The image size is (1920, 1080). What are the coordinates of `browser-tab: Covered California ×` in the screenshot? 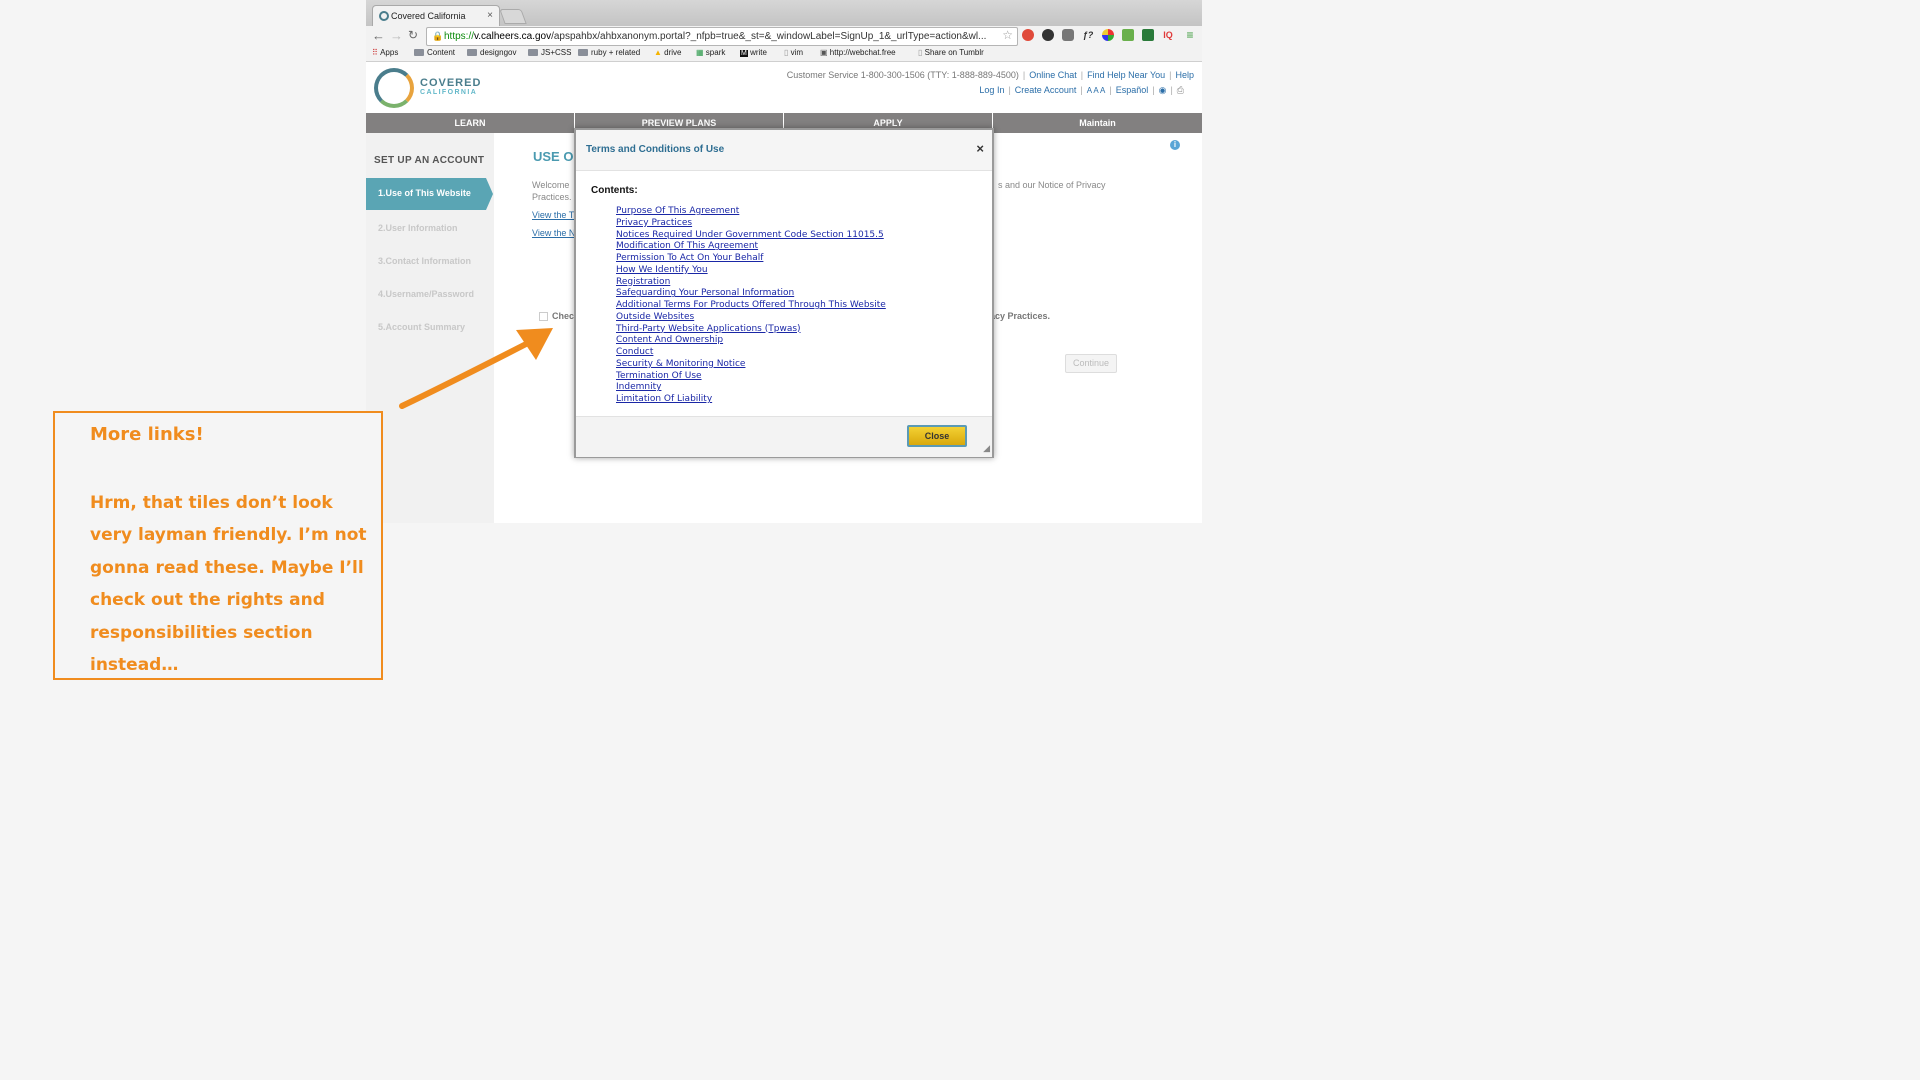 It's located at (436, 16).